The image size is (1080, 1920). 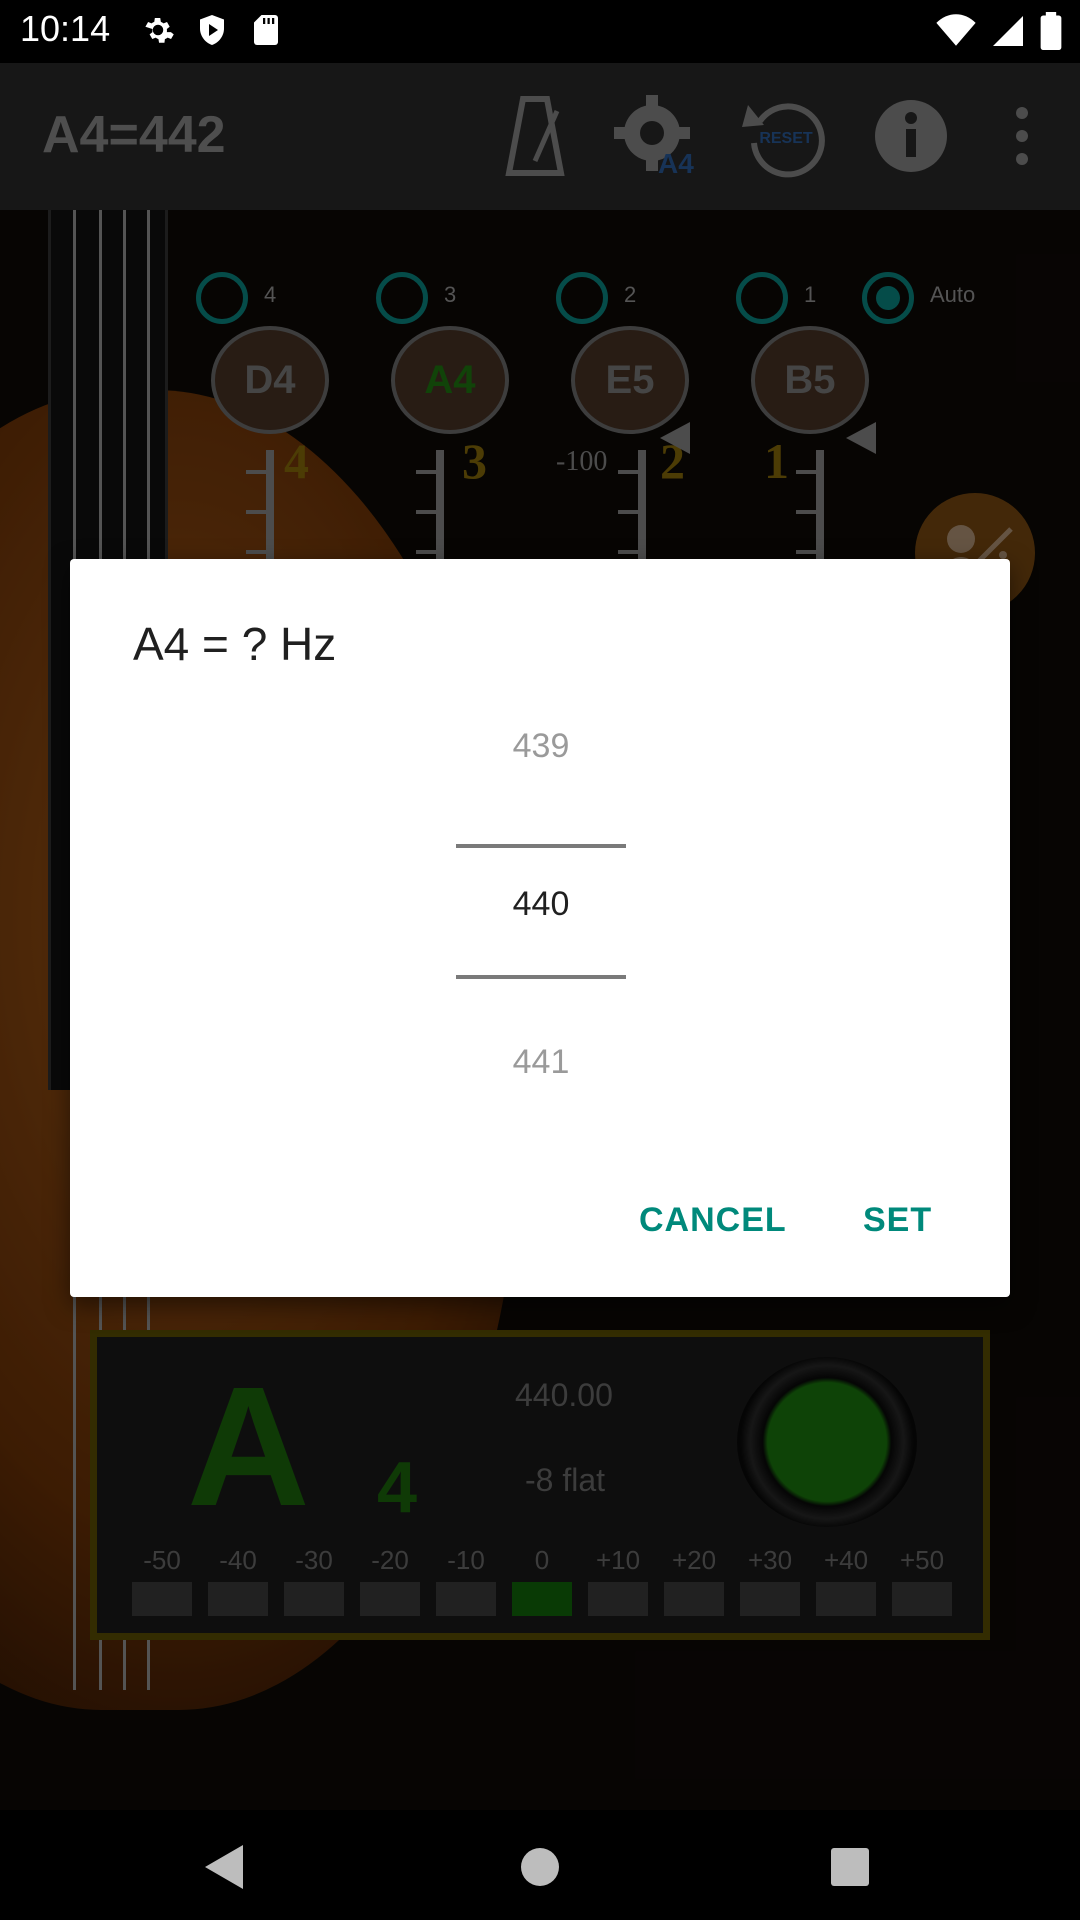 I want to click on picker-current-value: 440, so click(x=541, y=904).